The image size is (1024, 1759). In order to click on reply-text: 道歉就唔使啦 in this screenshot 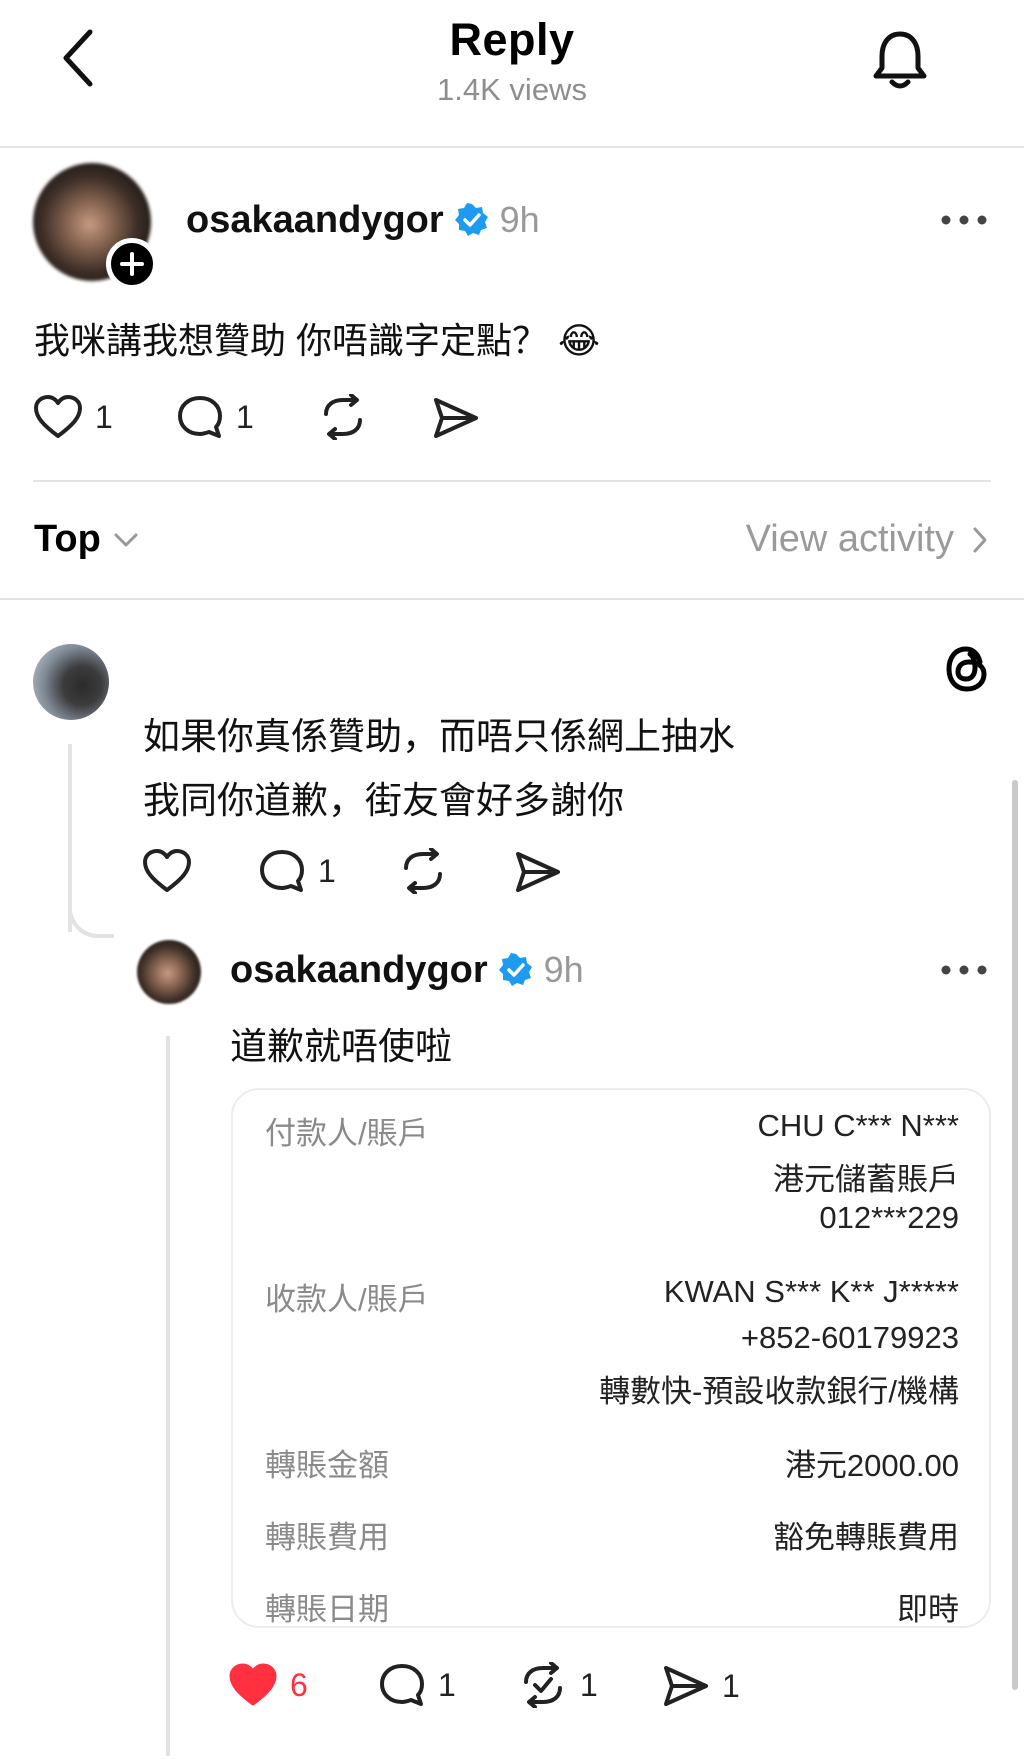, I will do `click(341, 1046)`.